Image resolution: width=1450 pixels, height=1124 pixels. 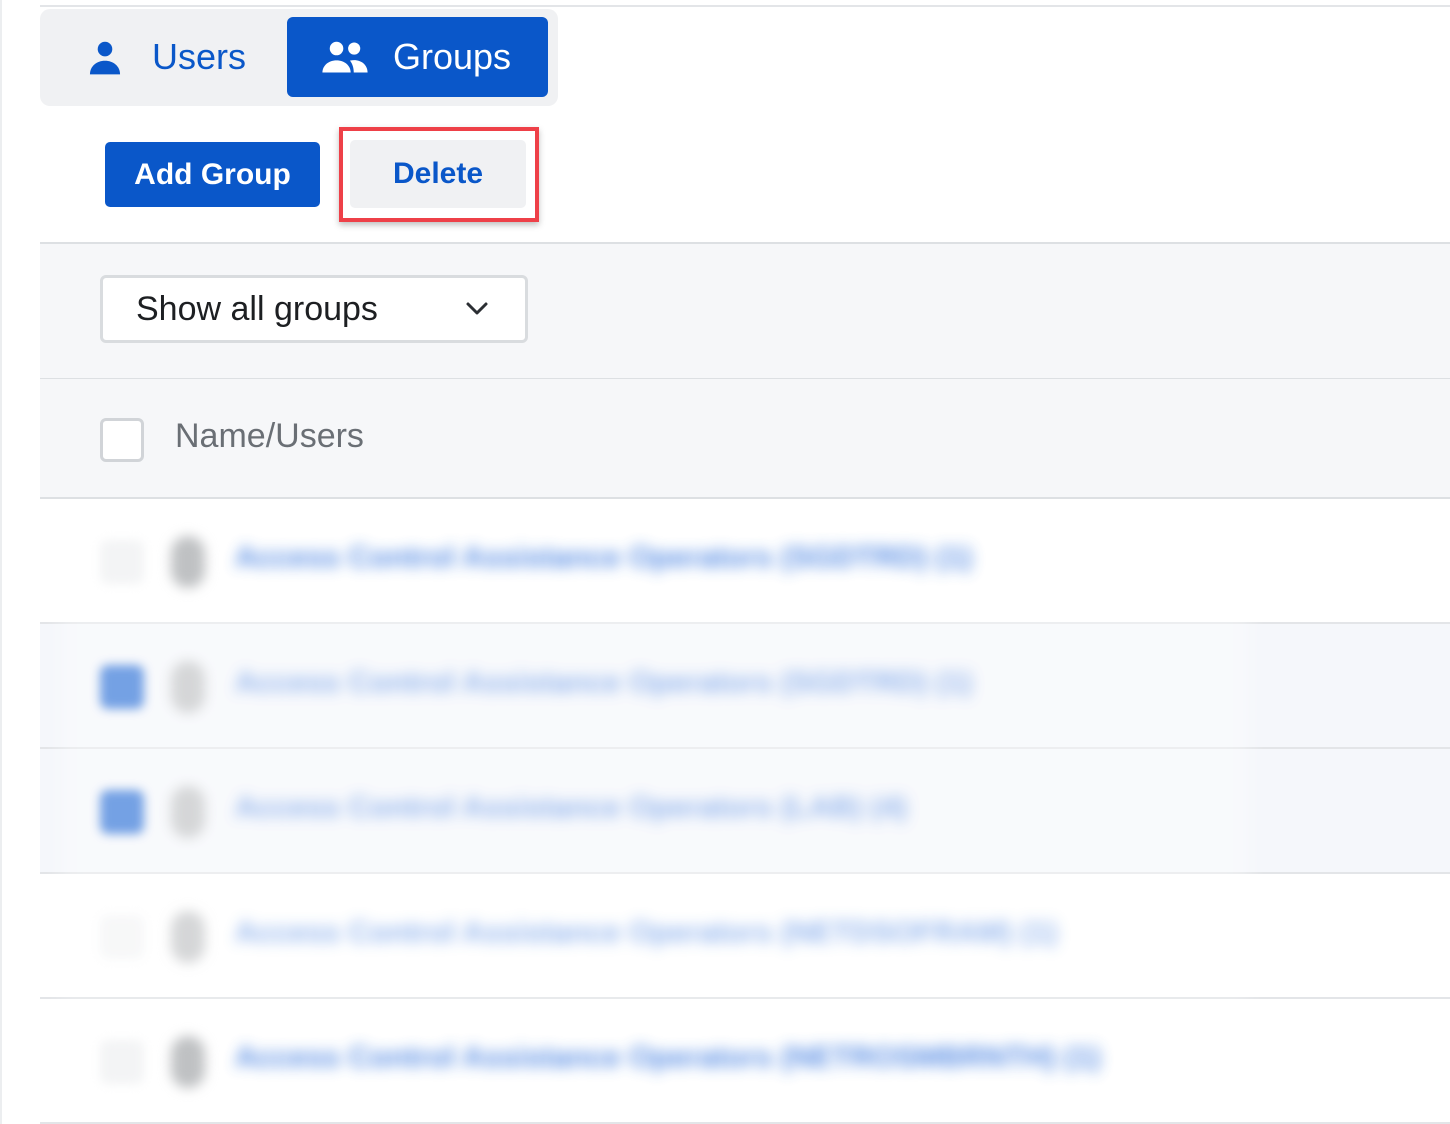 I want to click on view-tabs: Users Groups, so click(x=299, y=57).